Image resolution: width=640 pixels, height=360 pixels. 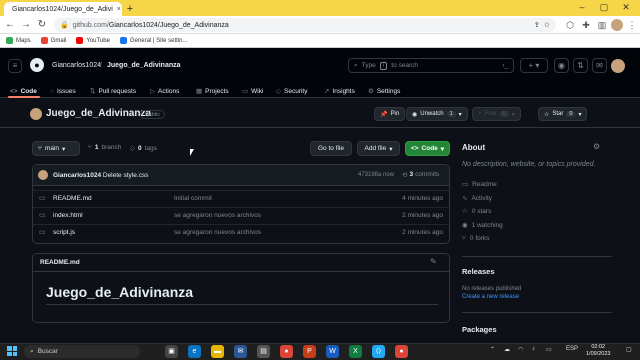 I want to click on battery-icon: ▭, so click(x=549, y=349).